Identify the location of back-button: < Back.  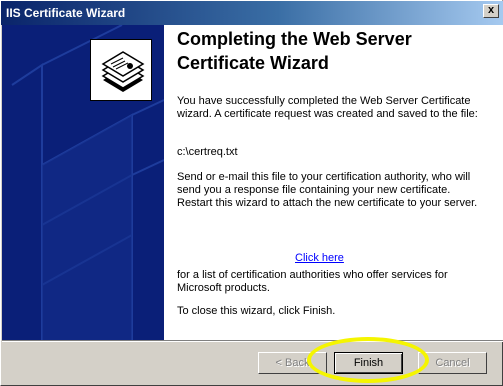
(292, 363).